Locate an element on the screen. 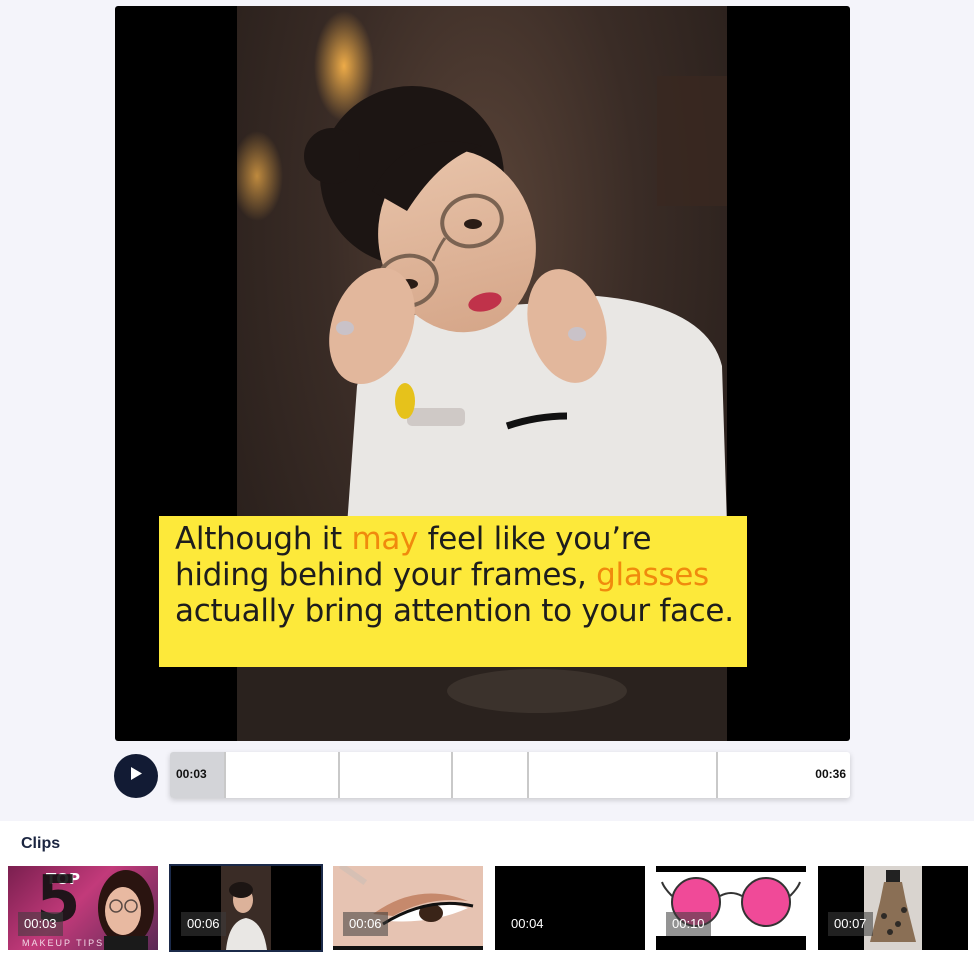  thumb-subtitle: MAKEUP TIPS is located at coordinates (63, 943).